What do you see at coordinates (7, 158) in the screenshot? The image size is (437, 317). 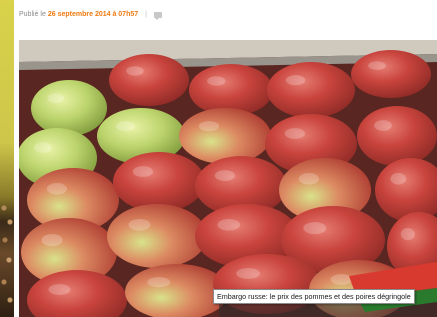 I see `left-edge-background` at bounding box center [7, 158].